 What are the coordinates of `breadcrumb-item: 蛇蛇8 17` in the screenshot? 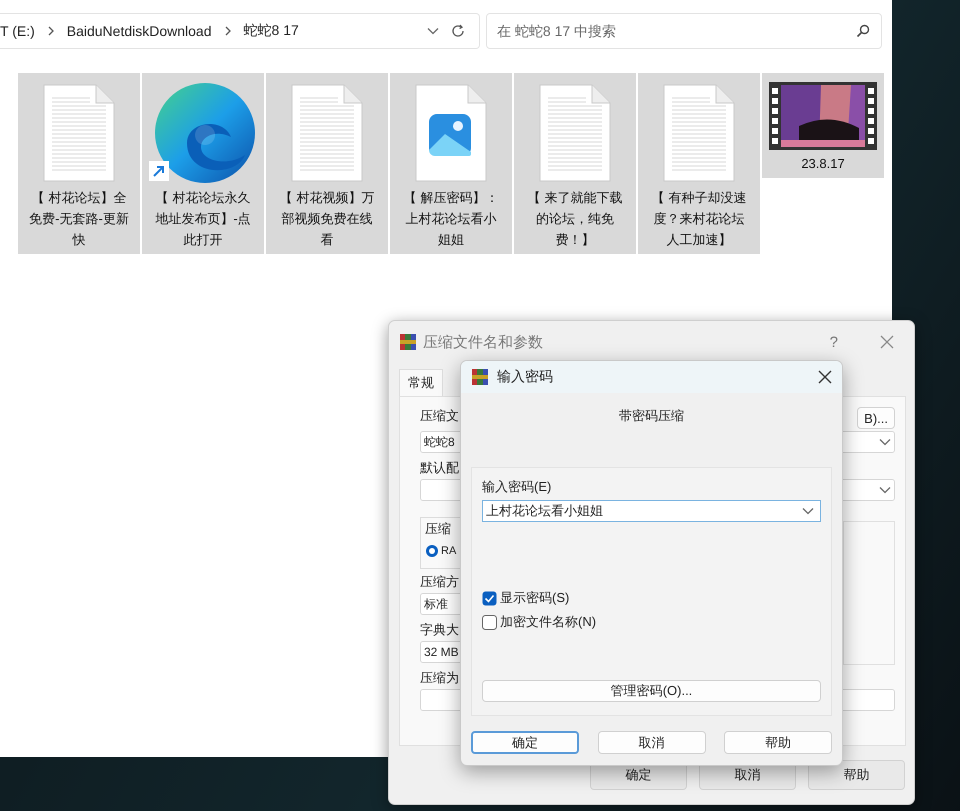 It's located at (271, 31).